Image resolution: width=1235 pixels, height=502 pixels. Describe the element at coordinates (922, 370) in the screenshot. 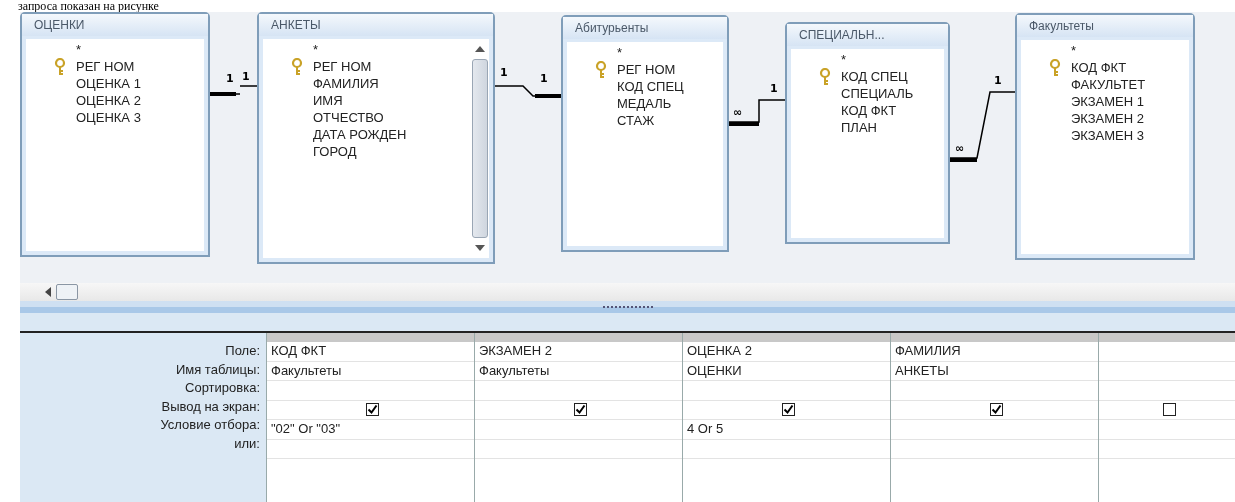

I see `grid-cell: АНКЕТЫ` at that location.